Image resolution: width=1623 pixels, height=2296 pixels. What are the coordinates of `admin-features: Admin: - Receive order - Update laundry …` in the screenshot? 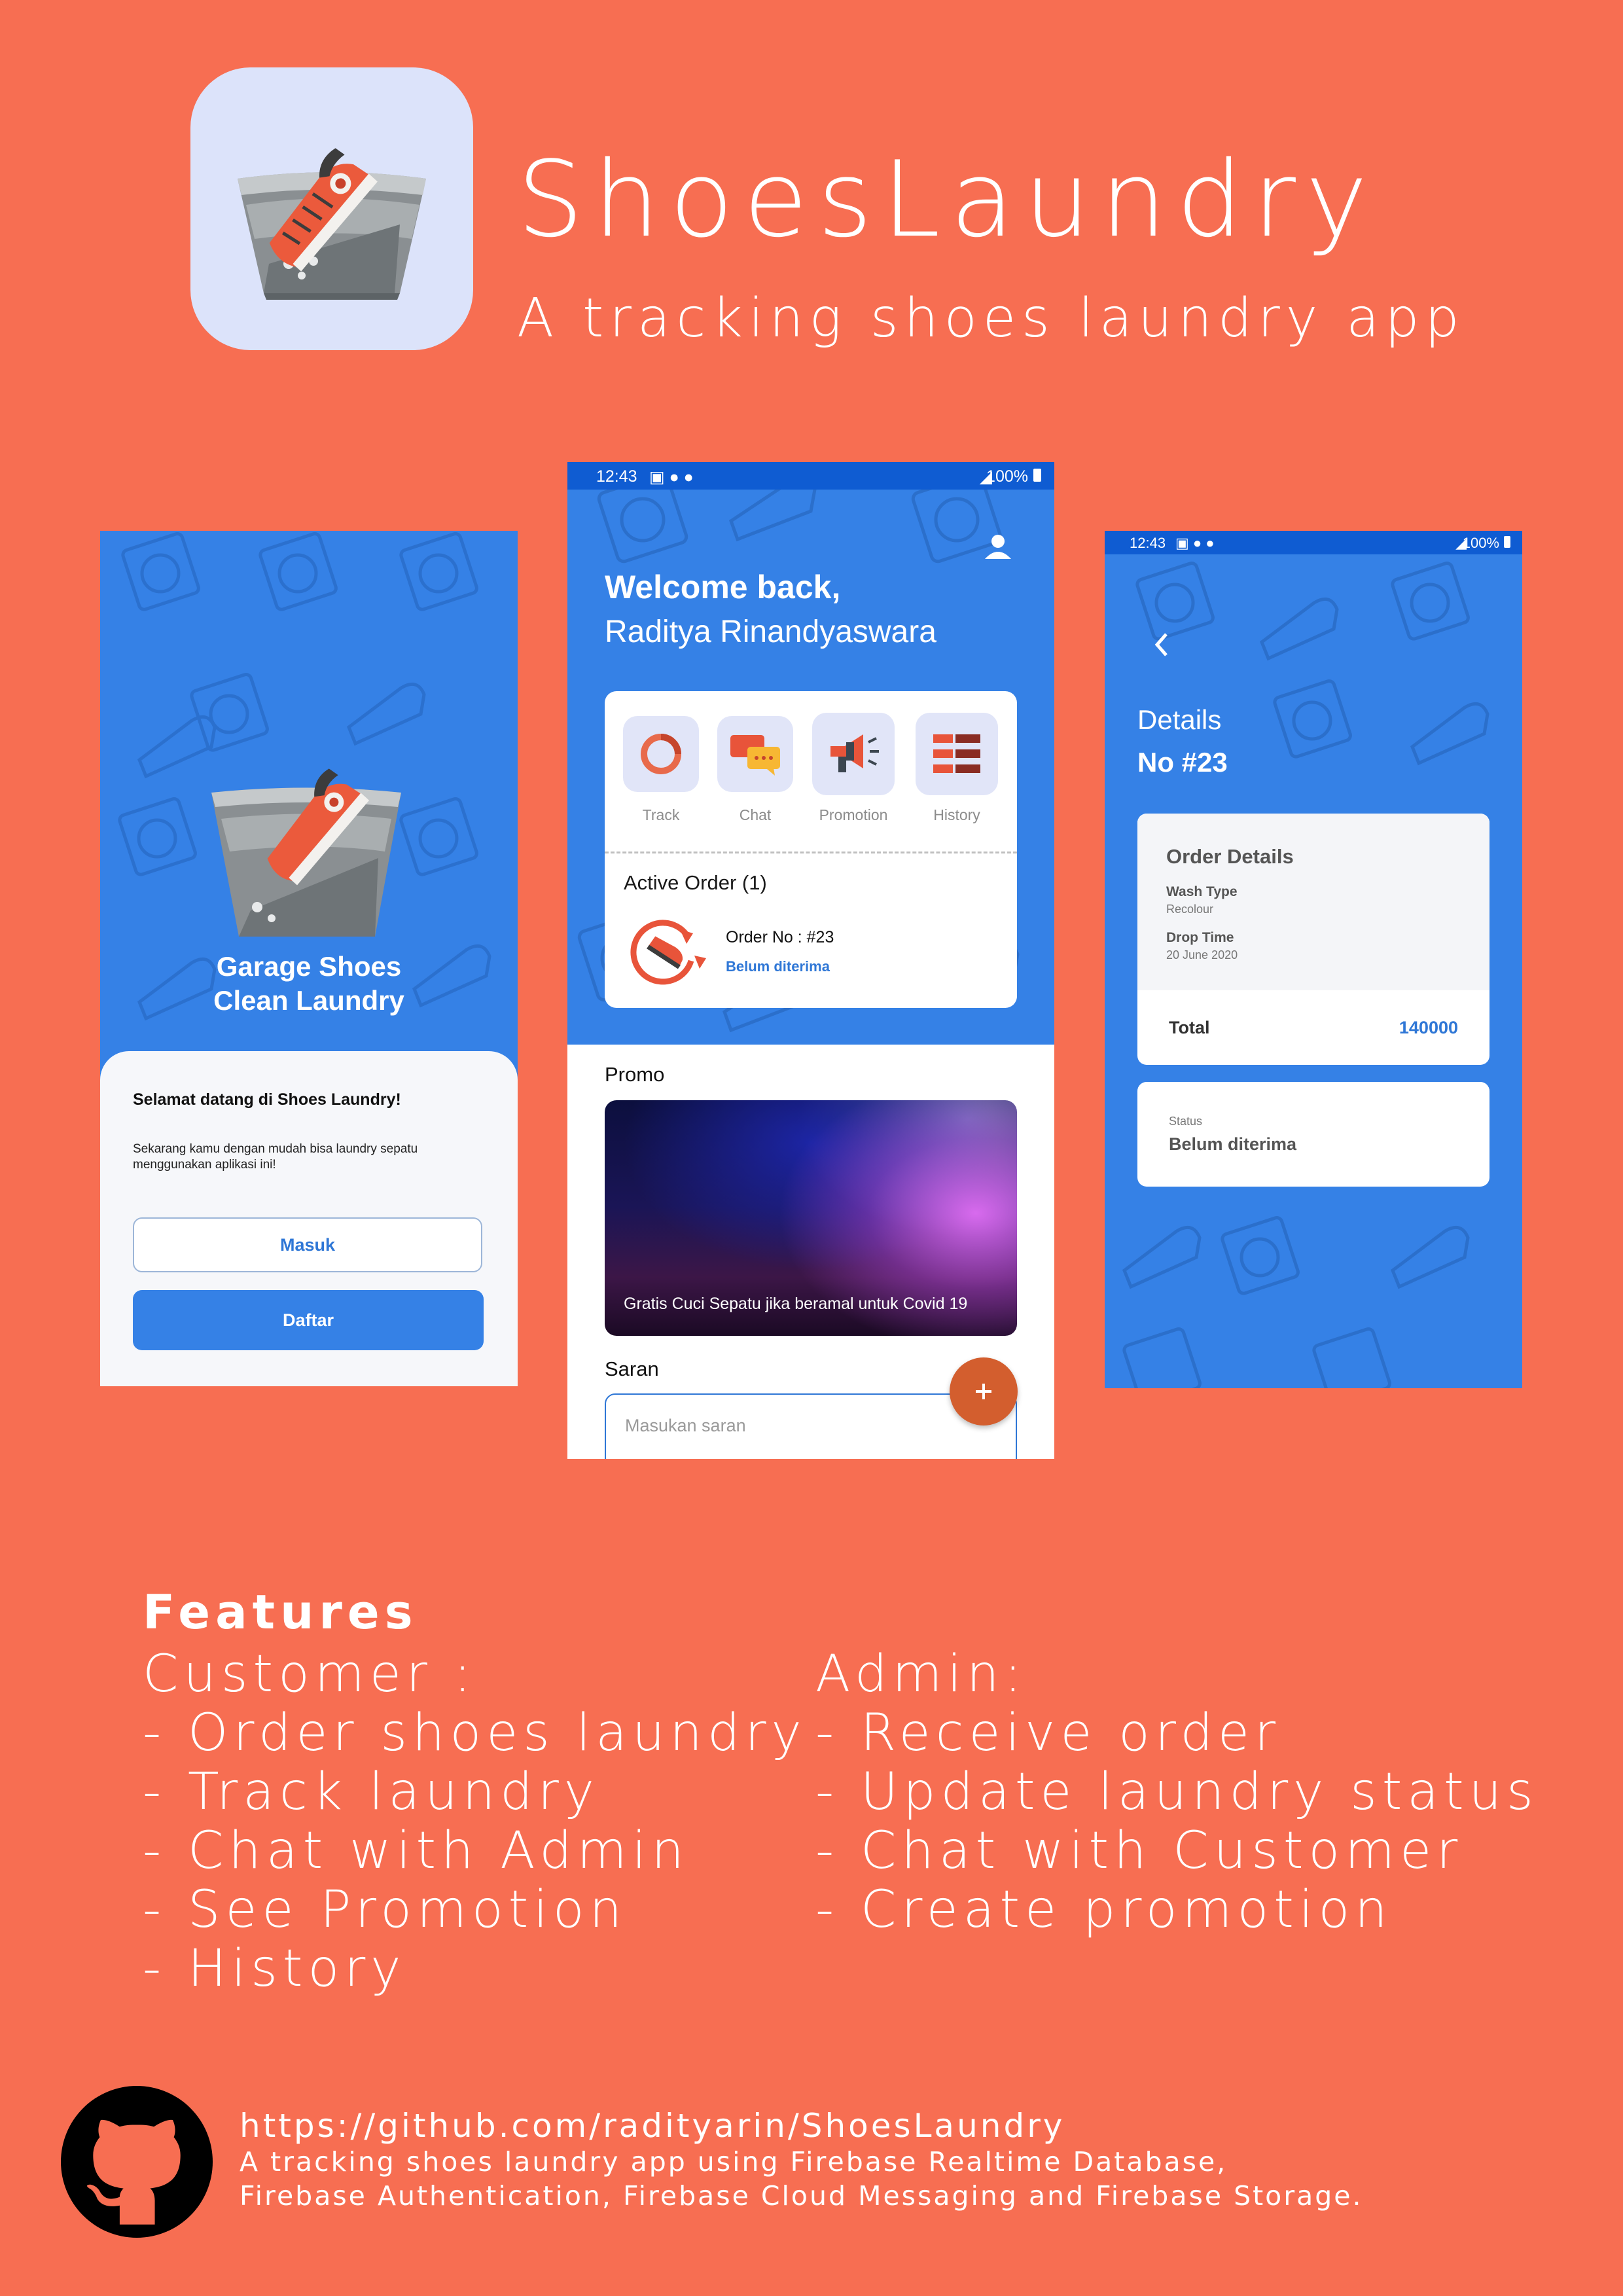 It's located at (1177, 1792).